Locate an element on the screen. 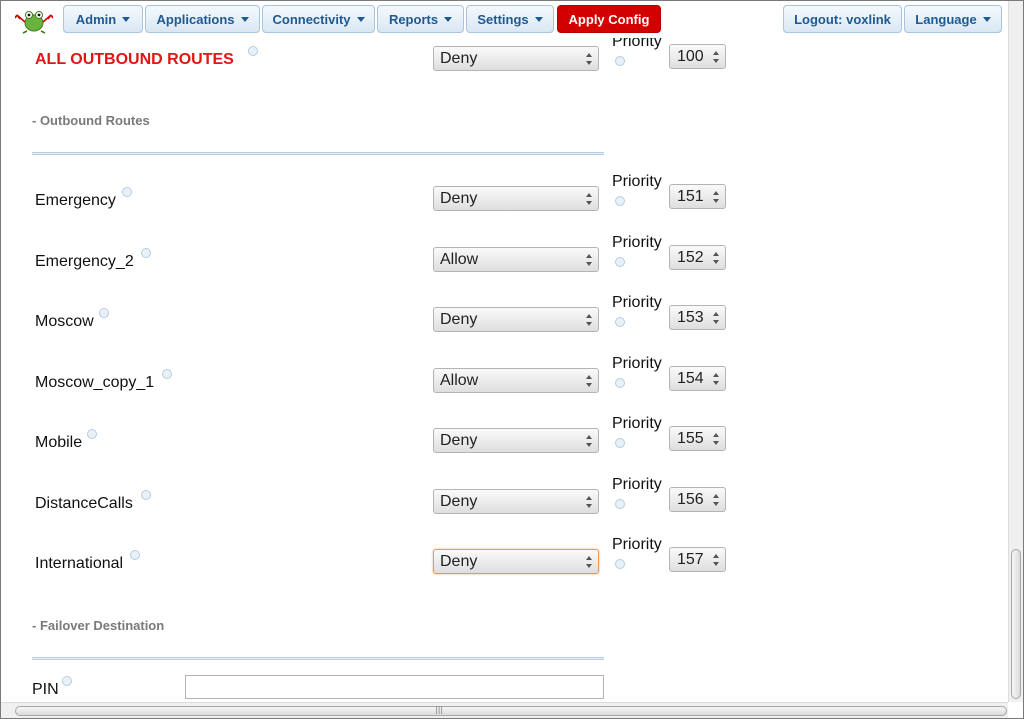  priority-value: 155 is located at coordinates (690, 438).